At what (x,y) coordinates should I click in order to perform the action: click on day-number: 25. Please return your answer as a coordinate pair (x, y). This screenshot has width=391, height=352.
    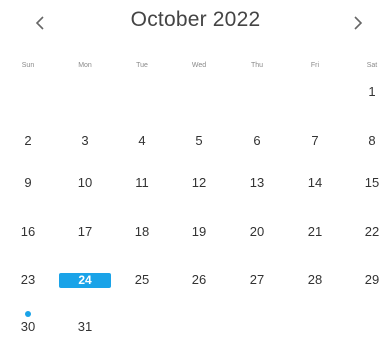
    Looking at the image, I should click on (142, 279).